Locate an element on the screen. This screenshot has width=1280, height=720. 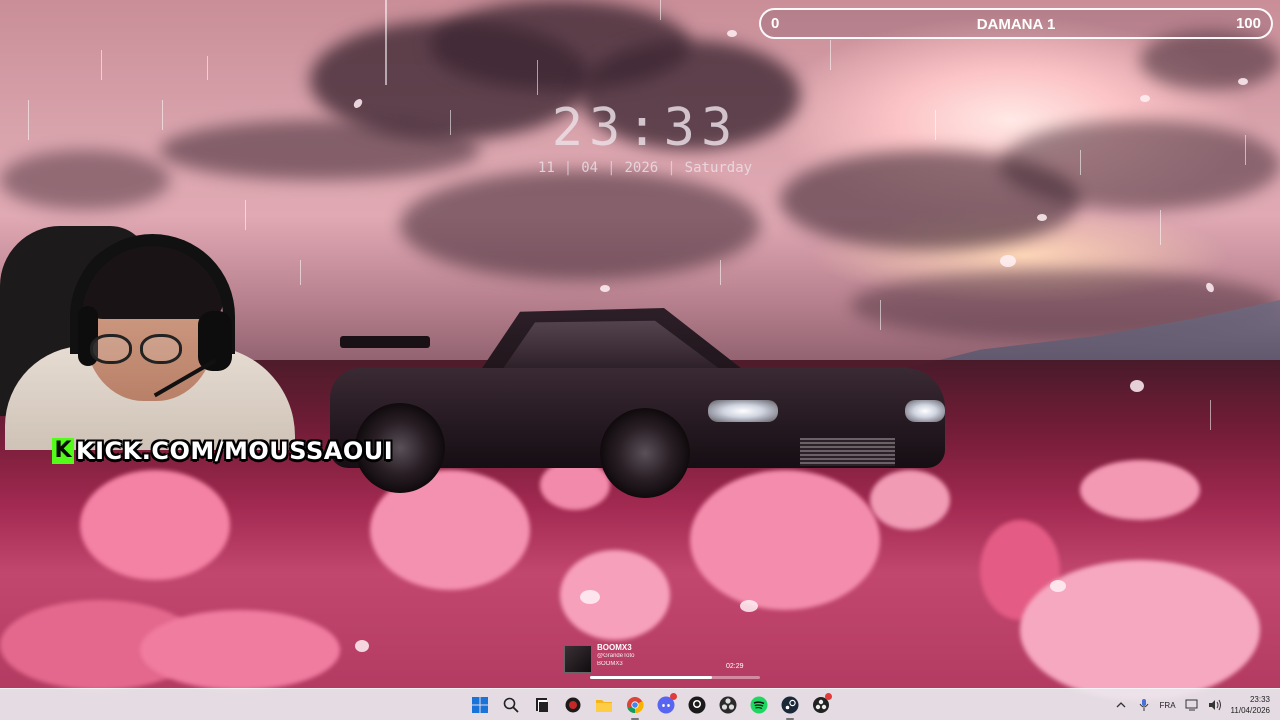
goal-title: DAMANA 1 is located at coordinates (1016, 24).